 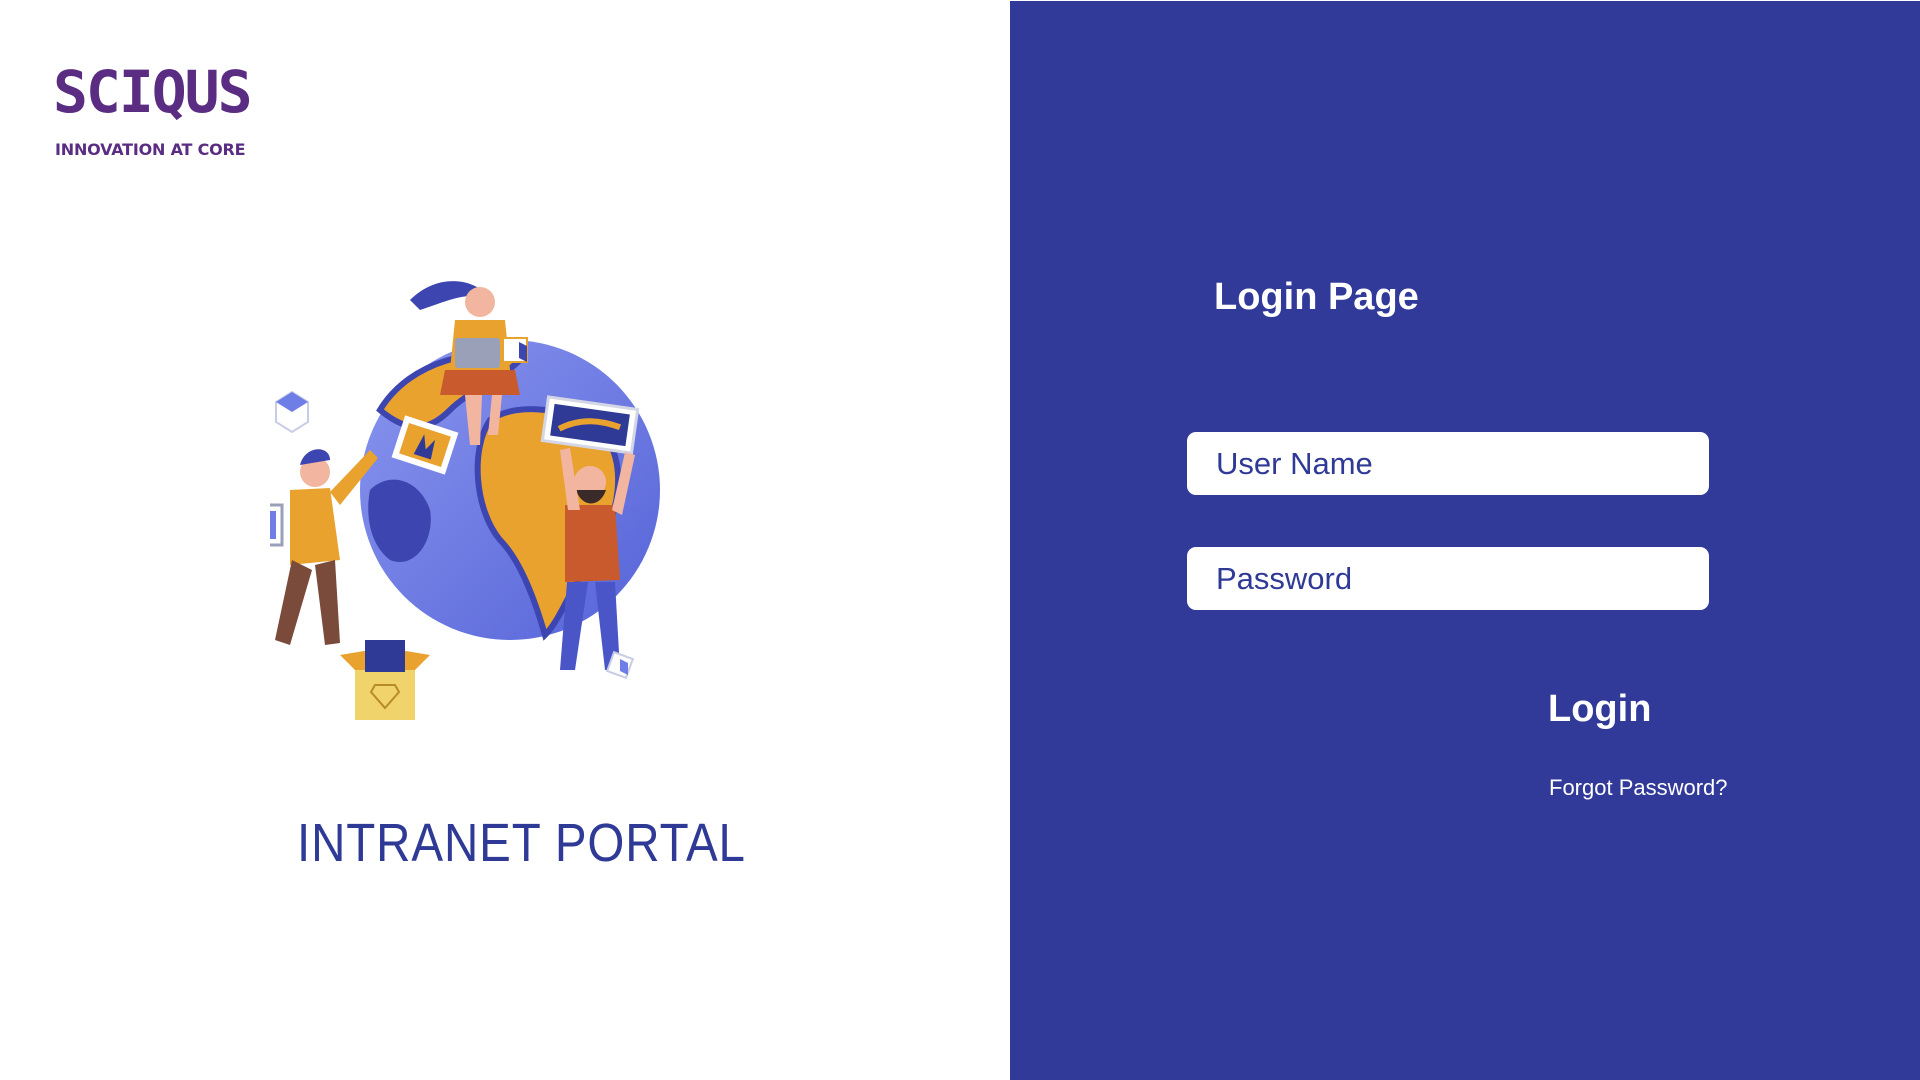 I want to click on globe-people-illustration, so click(x=465, y=500).